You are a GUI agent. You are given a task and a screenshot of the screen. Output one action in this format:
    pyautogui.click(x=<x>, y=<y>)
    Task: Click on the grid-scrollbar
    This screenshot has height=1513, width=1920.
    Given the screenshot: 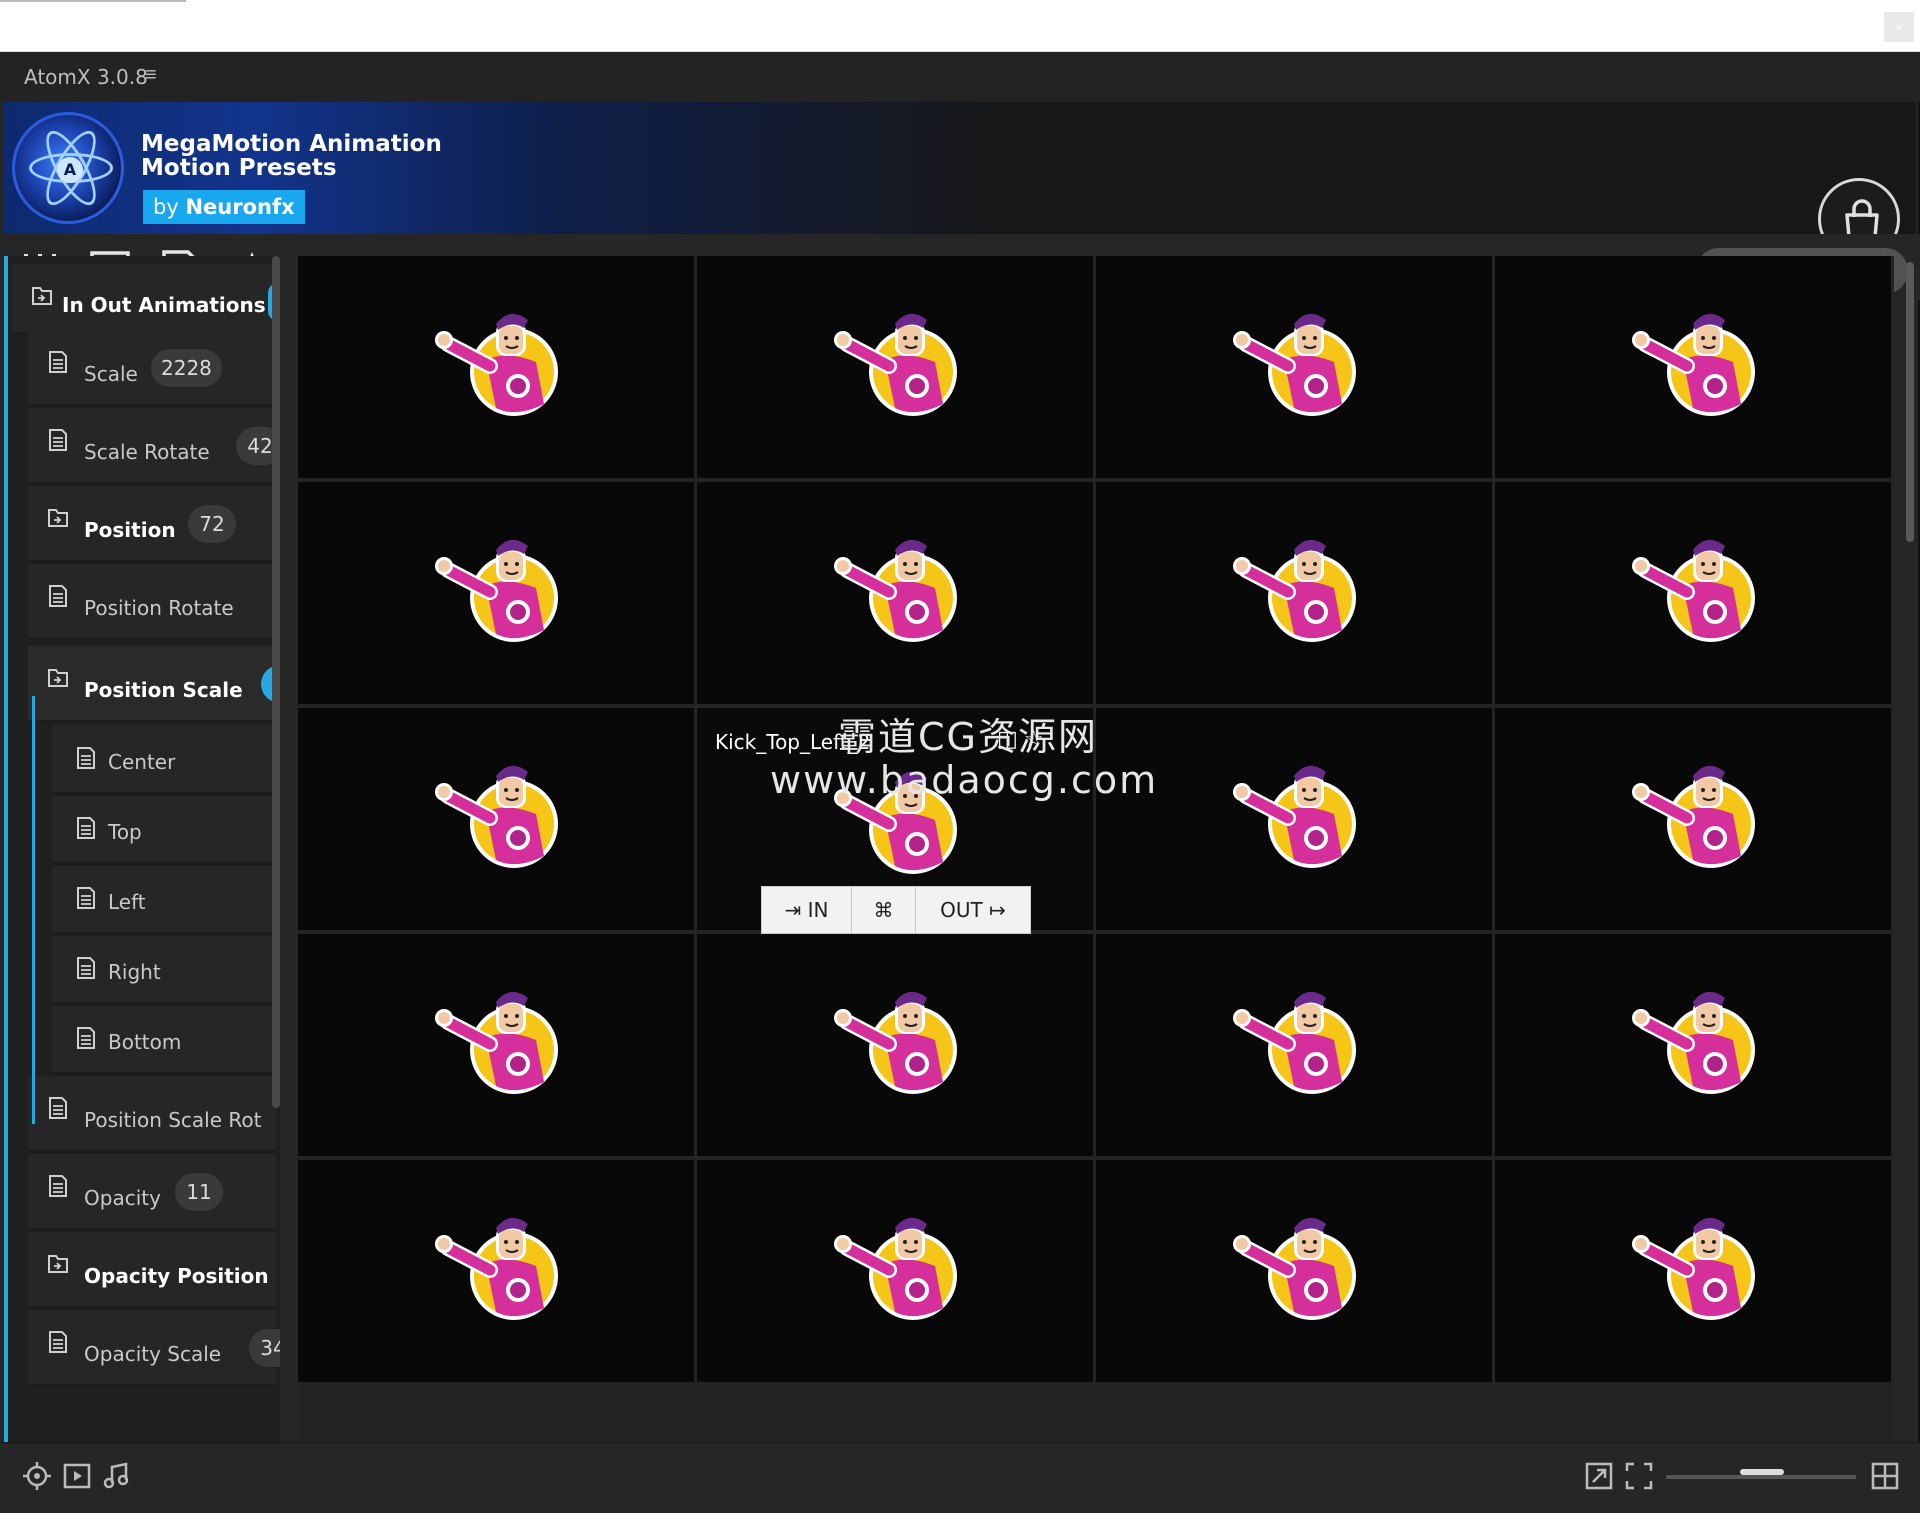 What is the action you would take?
    pyautogui.click(x=1910, y=402)
    